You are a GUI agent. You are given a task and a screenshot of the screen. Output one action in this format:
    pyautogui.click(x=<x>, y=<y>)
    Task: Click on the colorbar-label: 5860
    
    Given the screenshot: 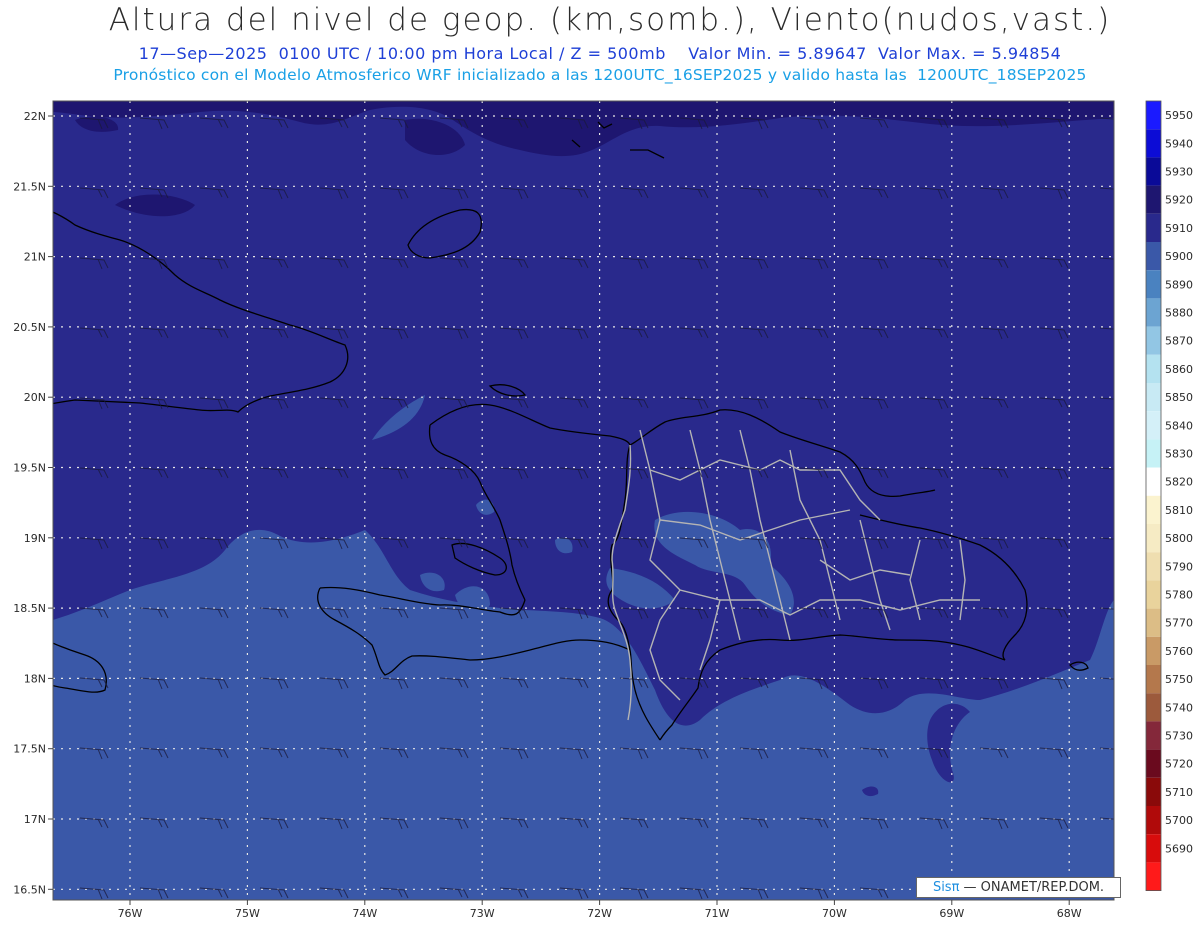 What is the action you would take?
    pyautogui.click(x=1179, y=369)
    